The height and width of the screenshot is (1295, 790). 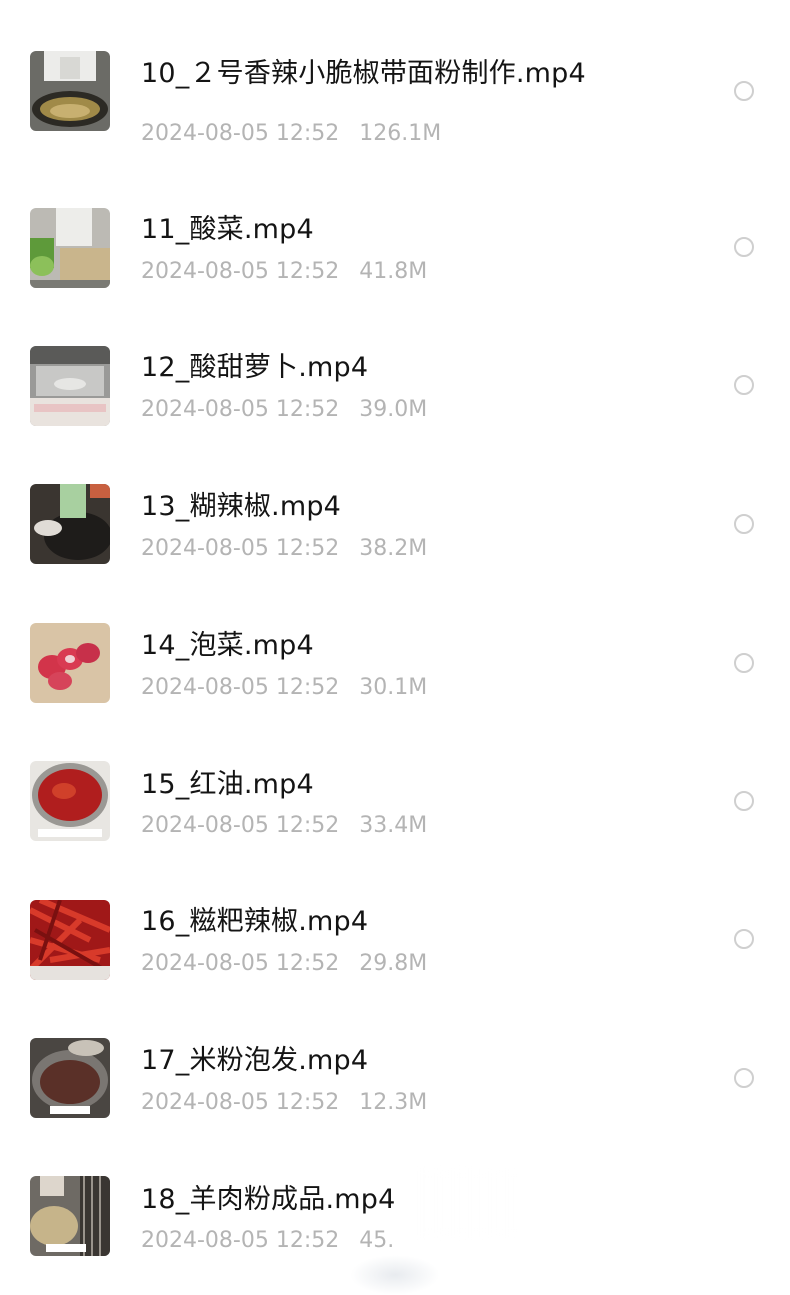 I want to click on file-name: 17_米粉泡发.mp4, so click(x=255, y=1060).